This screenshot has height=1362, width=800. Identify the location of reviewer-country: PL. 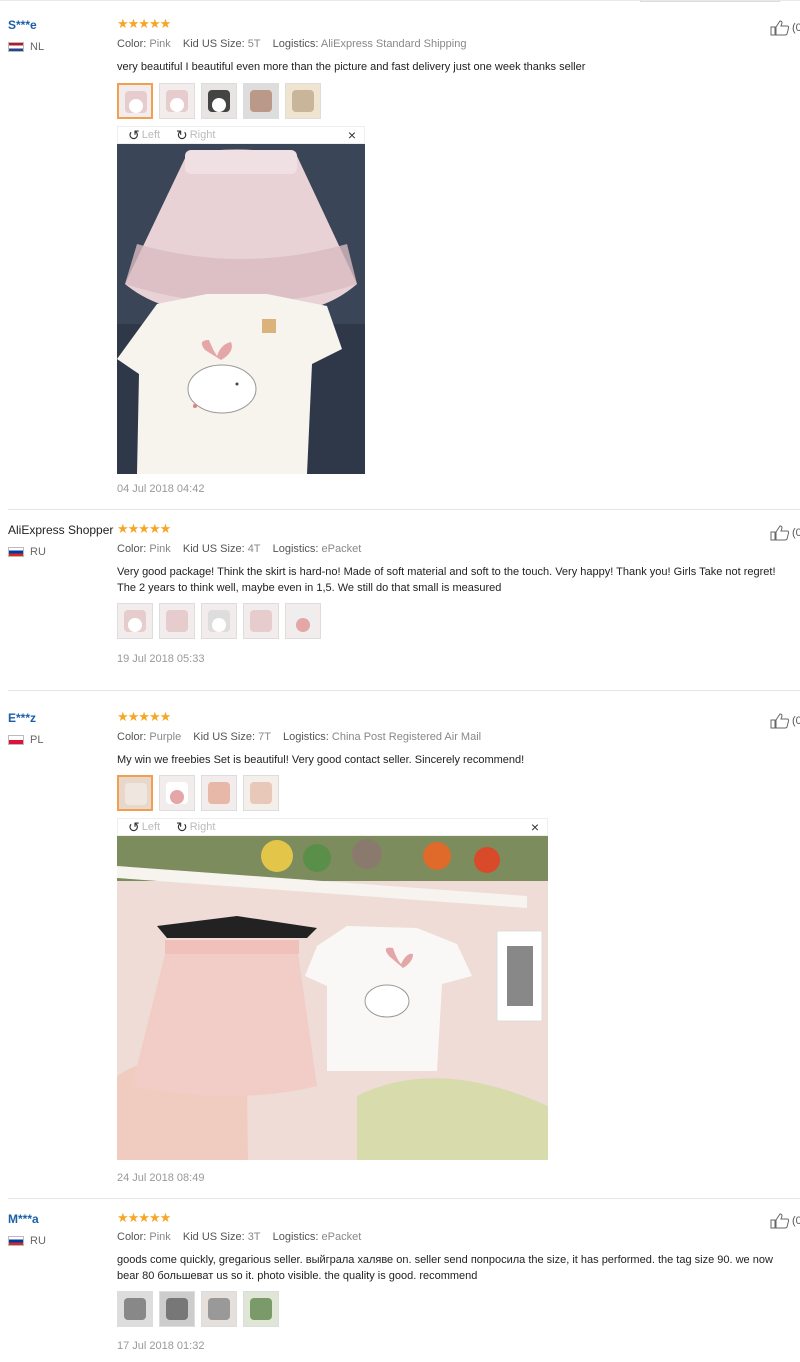
(25, 740).